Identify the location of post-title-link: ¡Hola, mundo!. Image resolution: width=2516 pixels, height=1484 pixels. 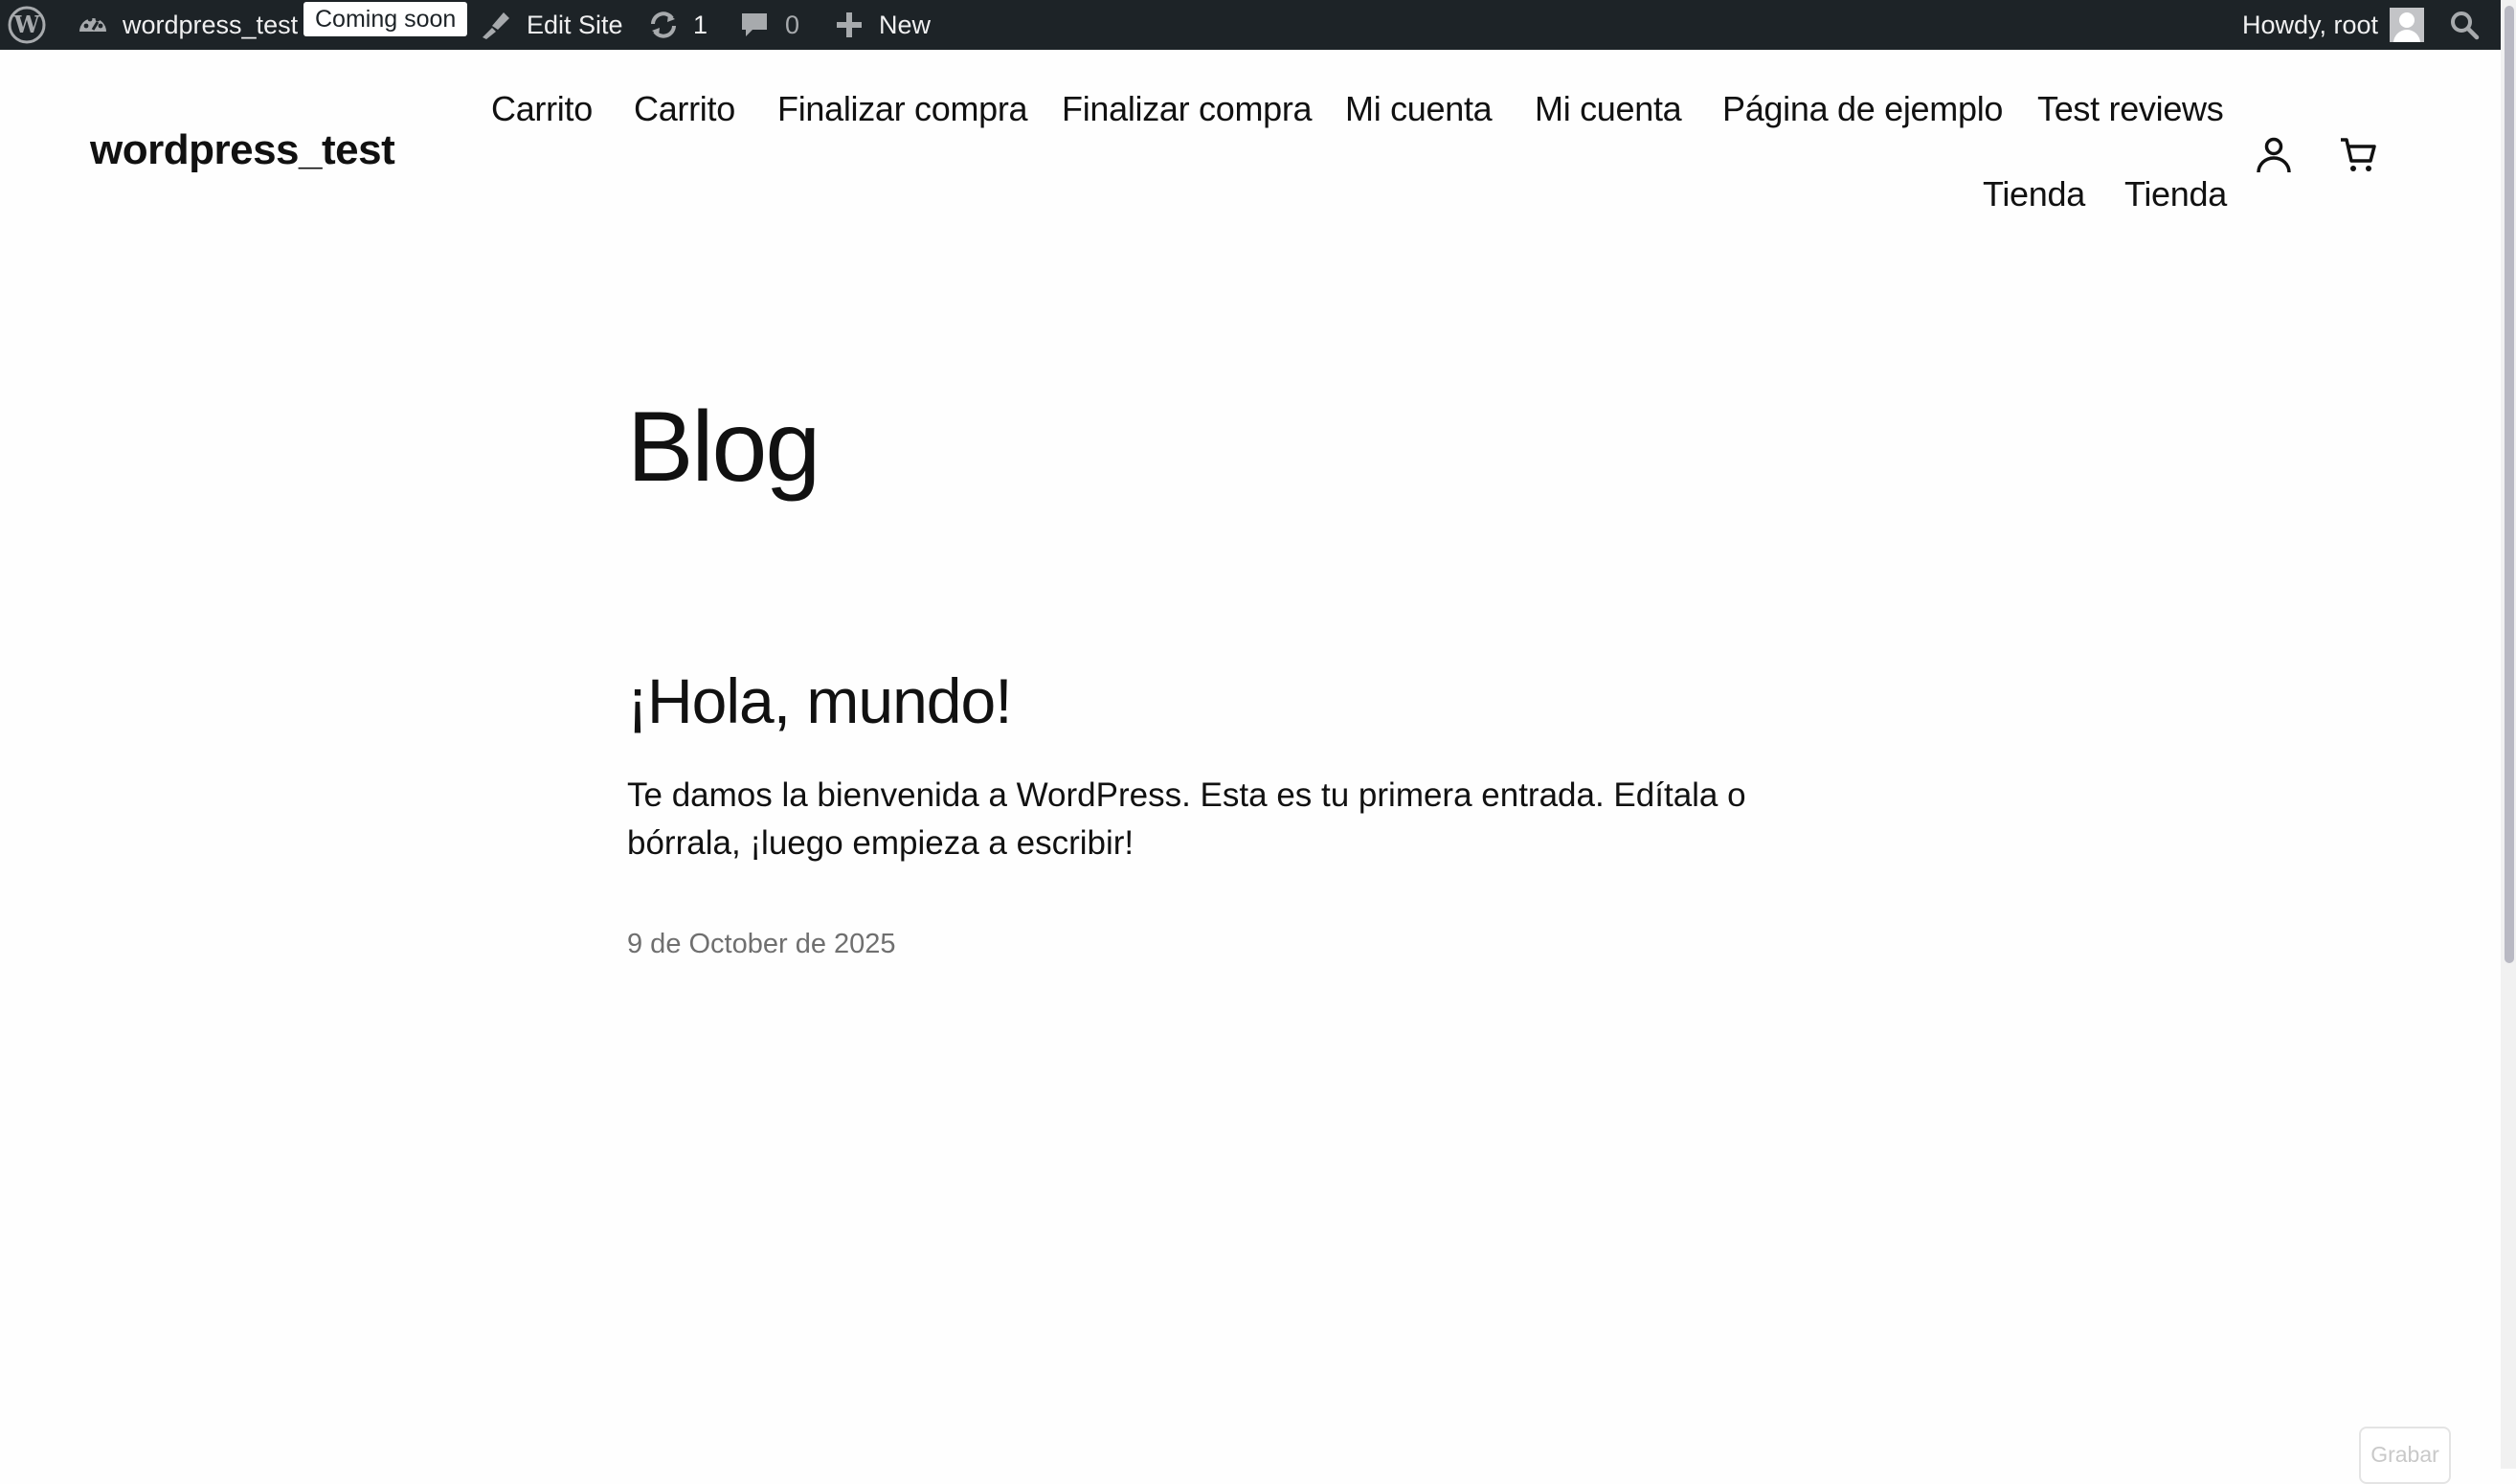
(820, 700).